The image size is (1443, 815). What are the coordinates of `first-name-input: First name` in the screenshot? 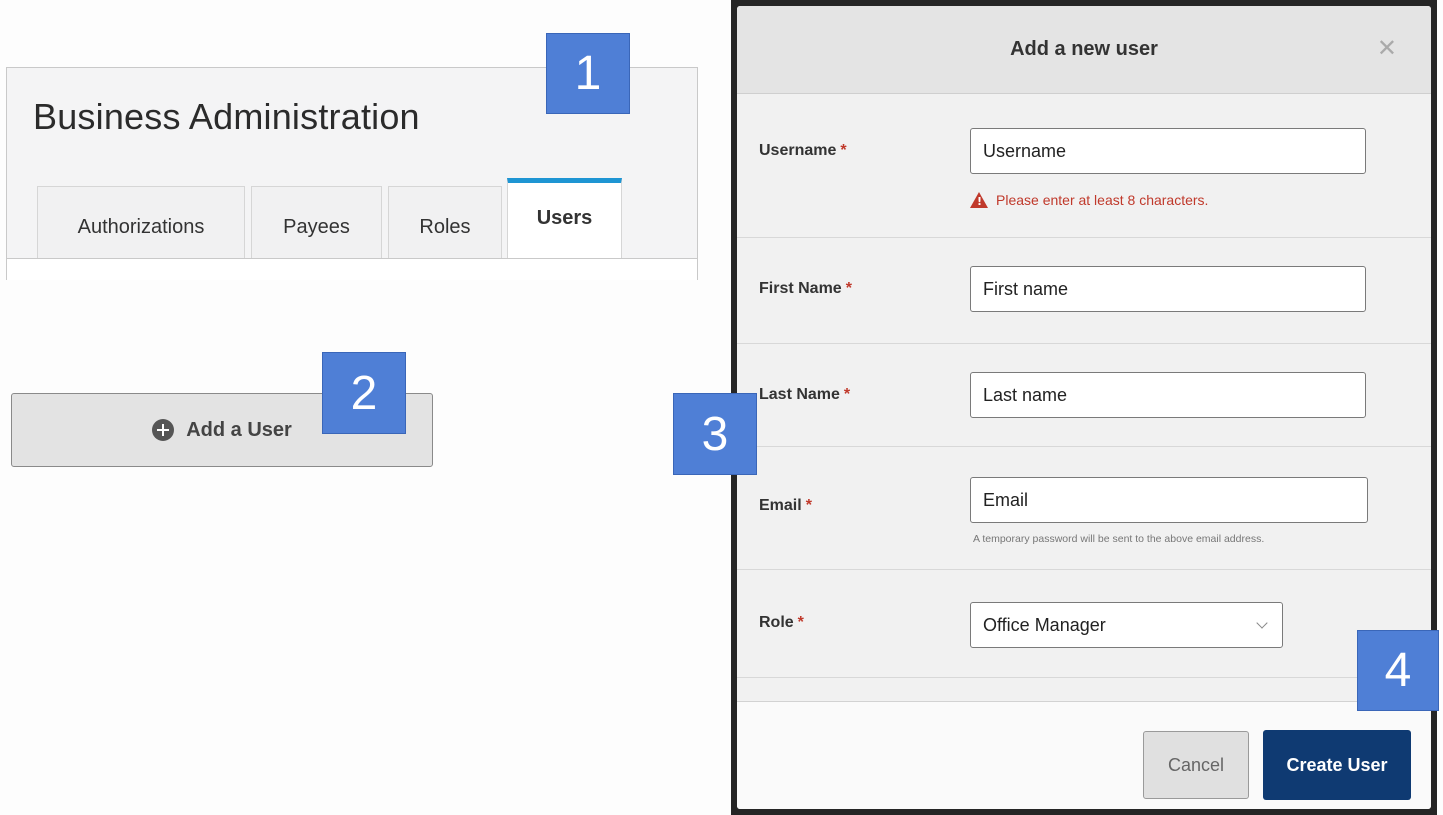 It's located at (1168, 289).